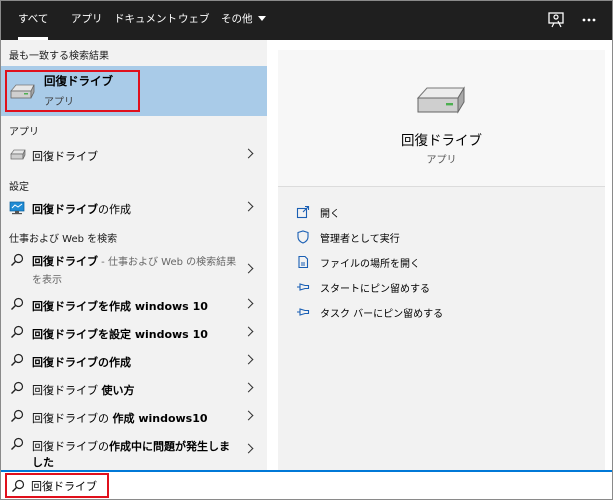 Image resolution: width=613 pixels, height=500 pixels. What do you see at coordinates (134, 269) in the screenshot?
I see `list-item: 回復ドライブ - 仕事および Web の検索結果 を表示` at bounding box center [134, 269].